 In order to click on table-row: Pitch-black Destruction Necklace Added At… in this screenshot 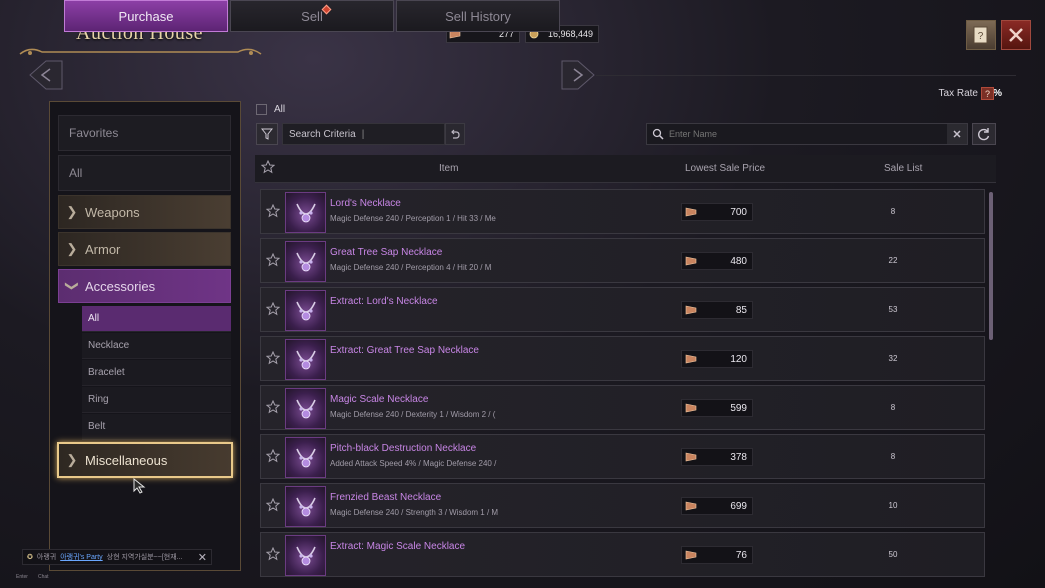, I will do `click(622, 456)`.